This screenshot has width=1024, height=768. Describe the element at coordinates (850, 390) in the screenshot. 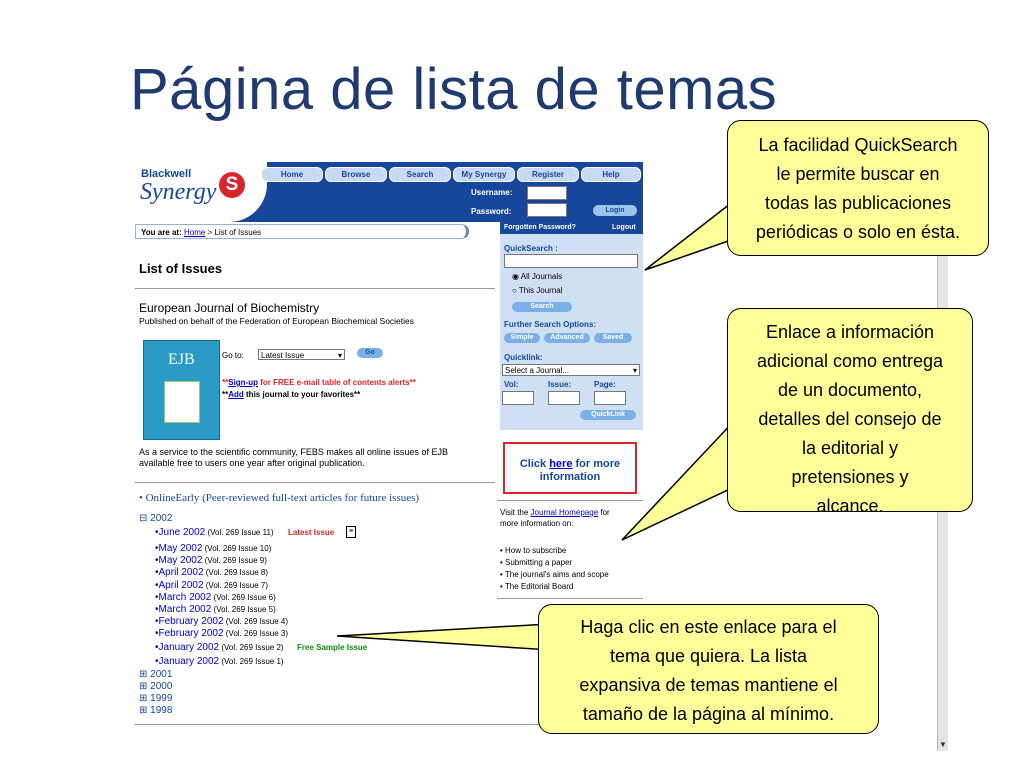

I see `callout-line: de un documento,` at that location.